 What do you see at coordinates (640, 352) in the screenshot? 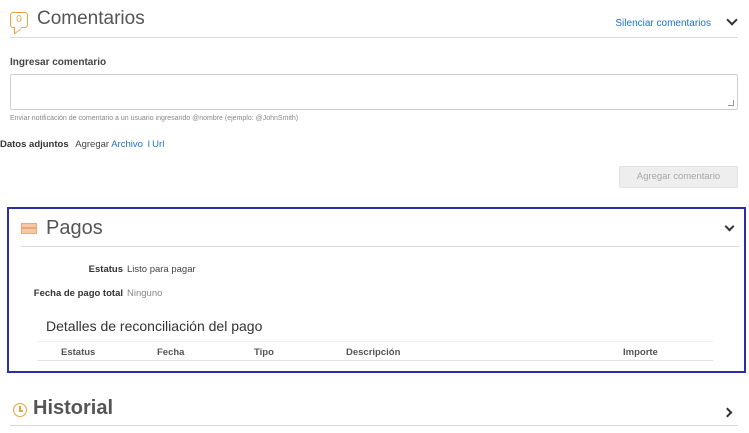
I see `column-header-amount: Importe` at bounding box center [640, 352].